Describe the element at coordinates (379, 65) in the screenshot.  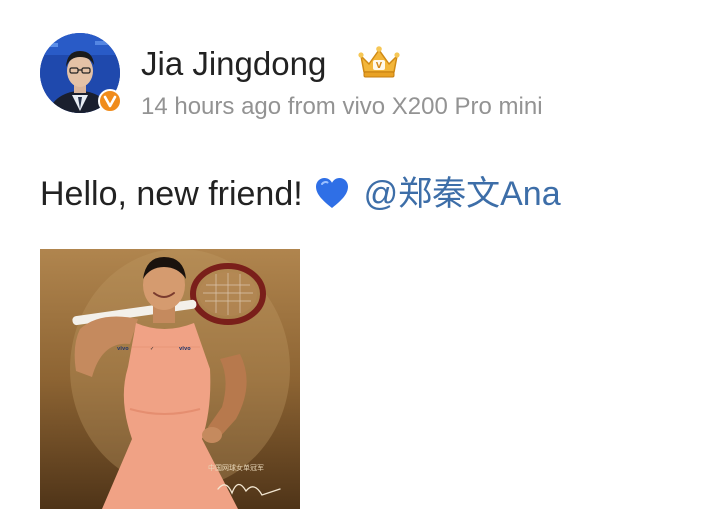
I see `svg-text: V` at that location.